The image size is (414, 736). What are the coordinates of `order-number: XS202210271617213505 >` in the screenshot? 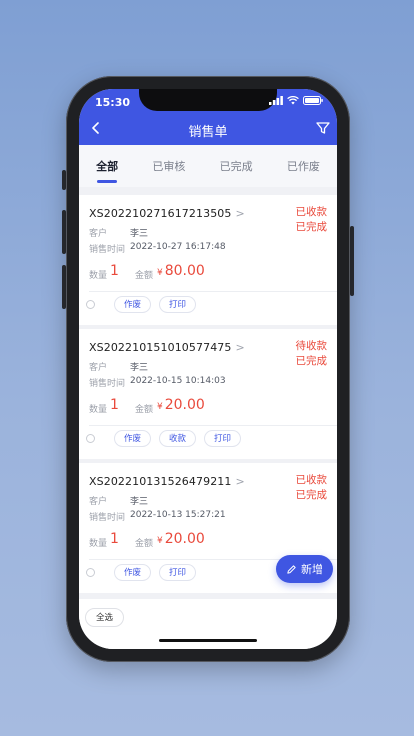 It's located at (167, 213).